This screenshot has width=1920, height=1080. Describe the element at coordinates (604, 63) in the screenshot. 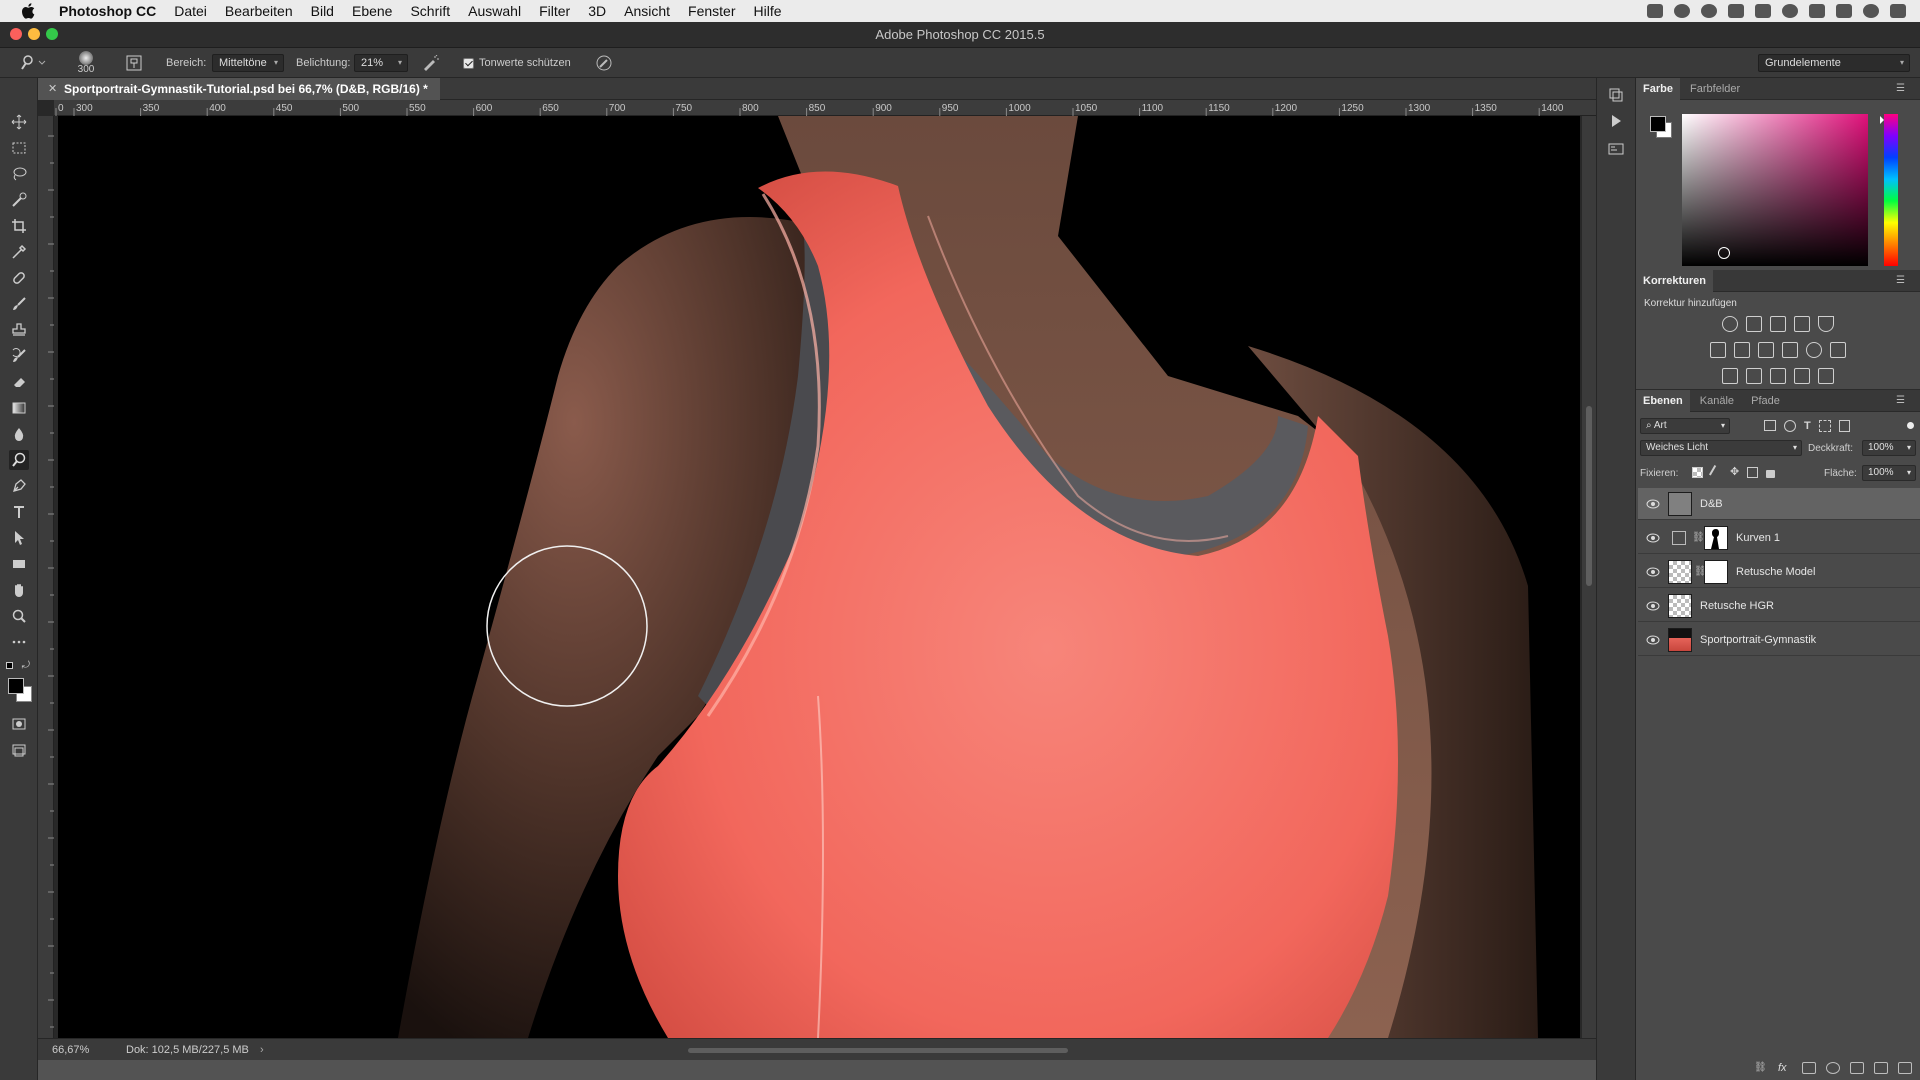

I see `pressure-size-button` at that location.